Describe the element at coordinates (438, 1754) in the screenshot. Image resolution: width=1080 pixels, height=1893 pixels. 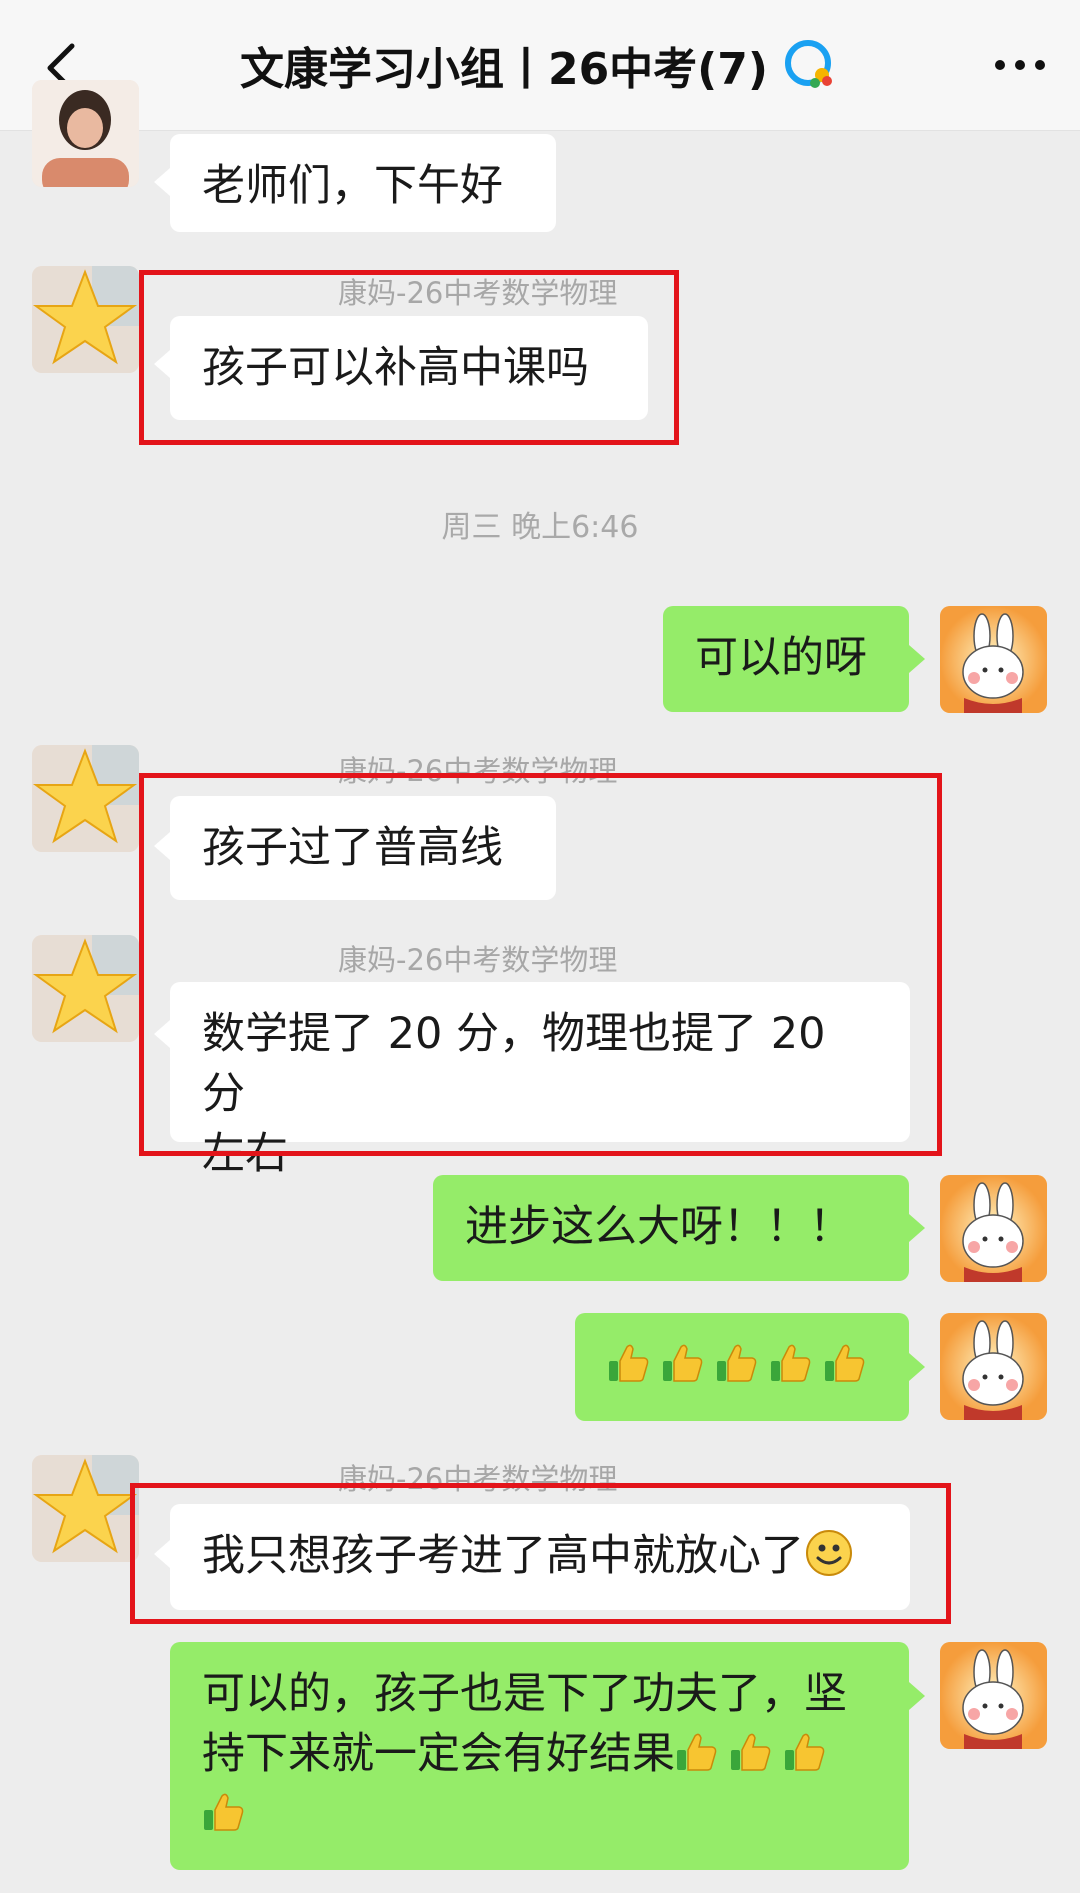
I see `message-text: 持下来就一定会有好结果` at that location.